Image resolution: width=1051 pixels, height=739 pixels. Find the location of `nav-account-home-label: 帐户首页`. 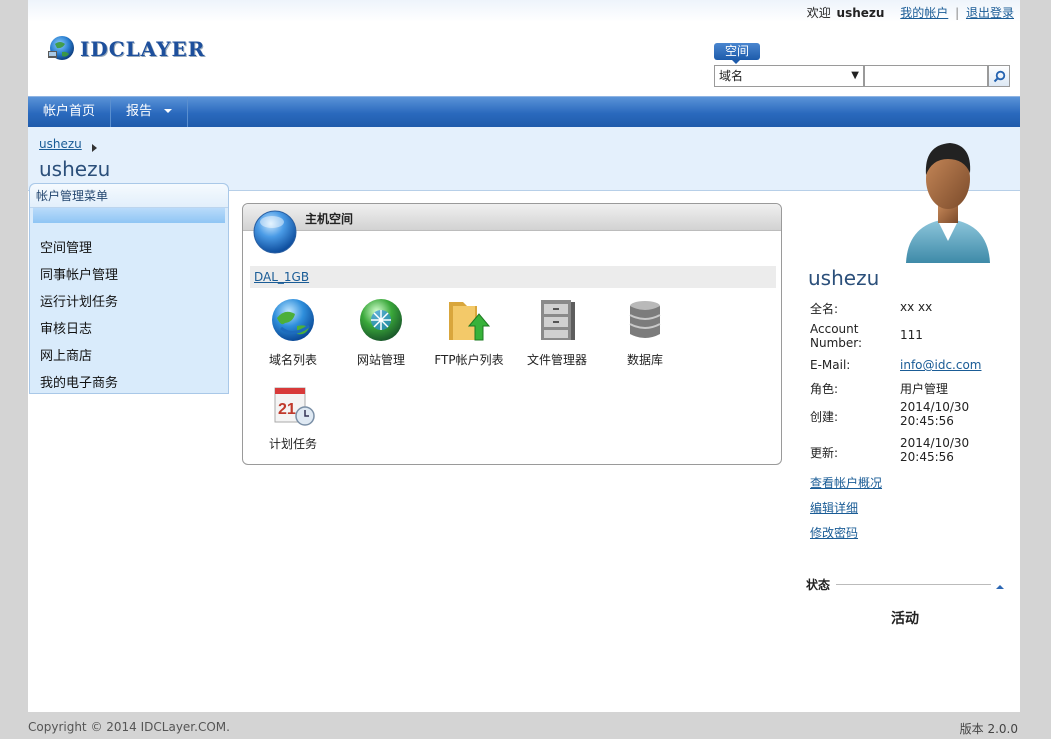

nav-account-home-label: 帐户首页 is located at coordinates (69, 111).